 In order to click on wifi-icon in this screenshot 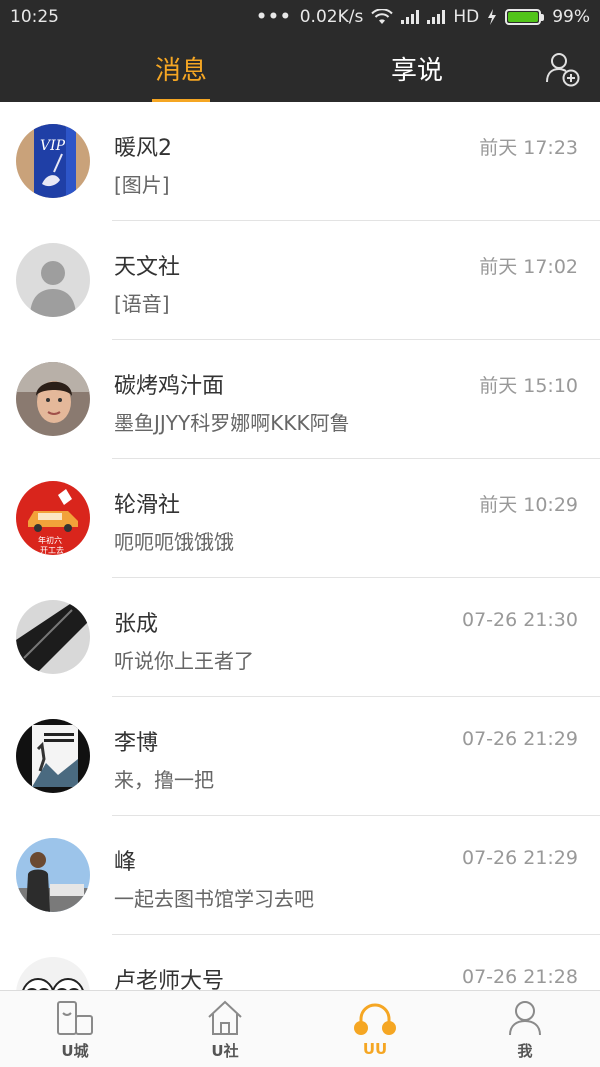, I will do `click(382, 16)`.